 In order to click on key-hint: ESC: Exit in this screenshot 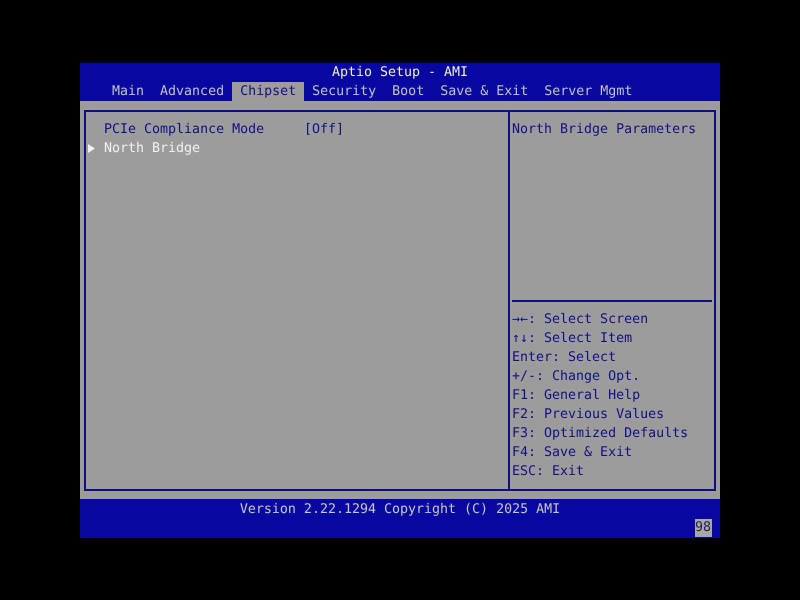, I will do `click(548, 471)`.